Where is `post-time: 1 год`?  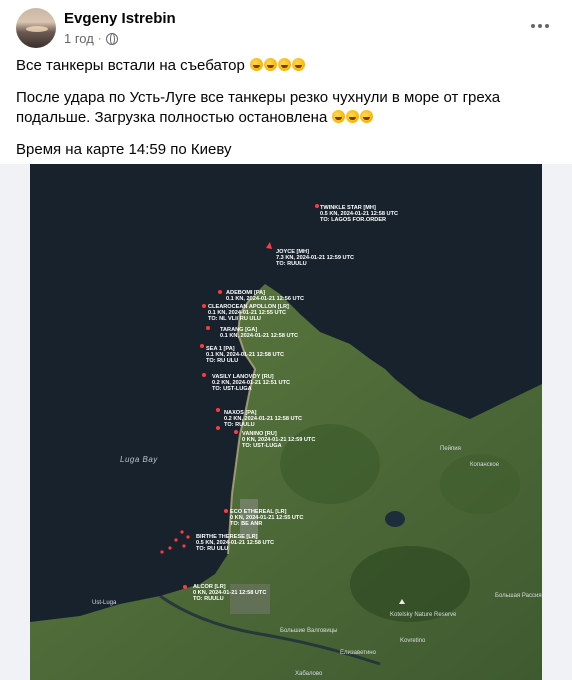
post-time: 1 год is located at coordinates (79, 38).